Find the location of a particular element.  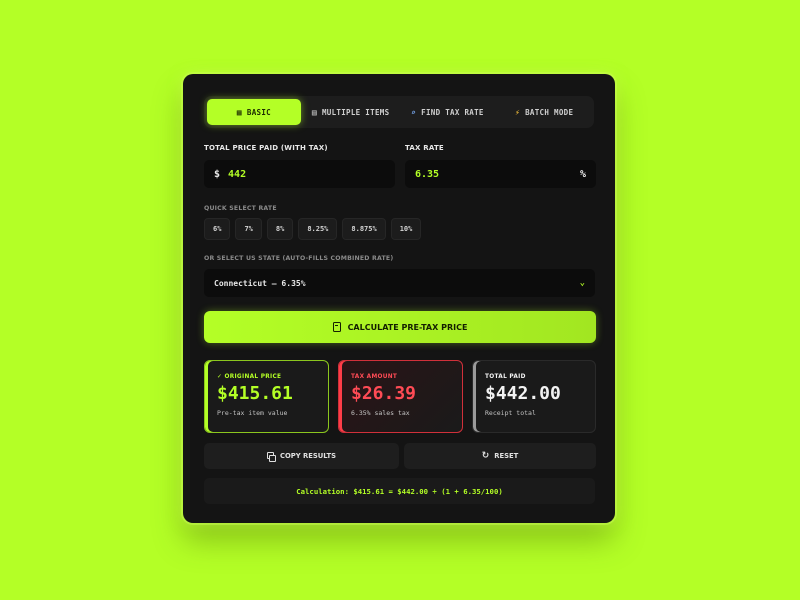

calculate-label: CALCULATE PRE-TAX PRICE is located at coordinates (407, 327).